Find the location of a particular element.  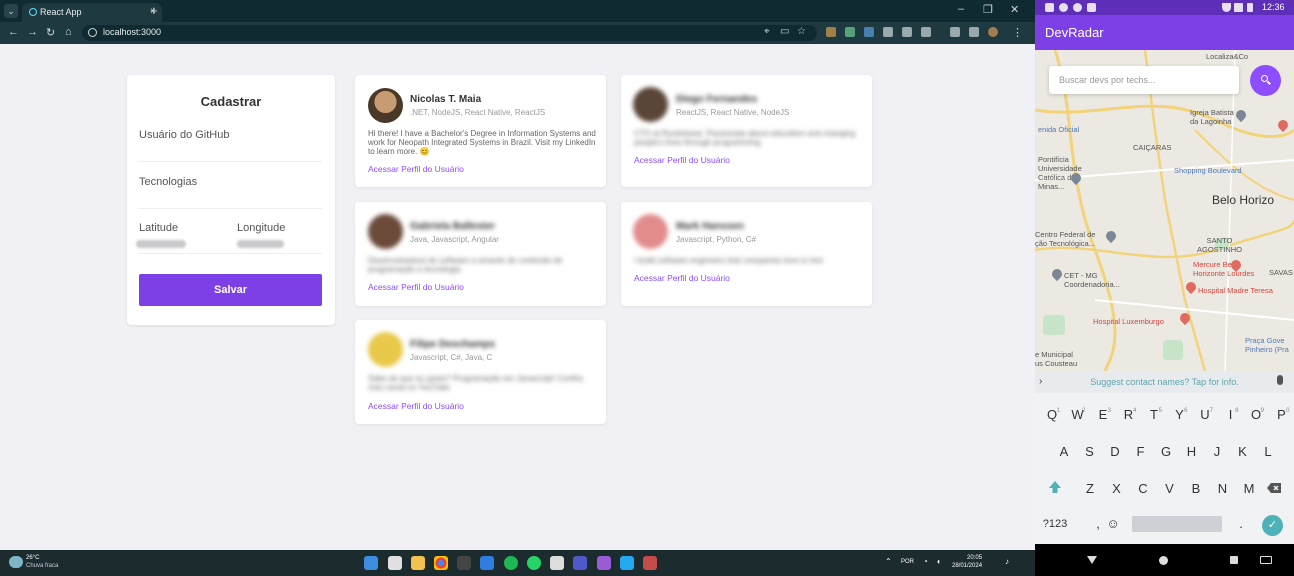

latitude-input is located at coordinates (161, 244).